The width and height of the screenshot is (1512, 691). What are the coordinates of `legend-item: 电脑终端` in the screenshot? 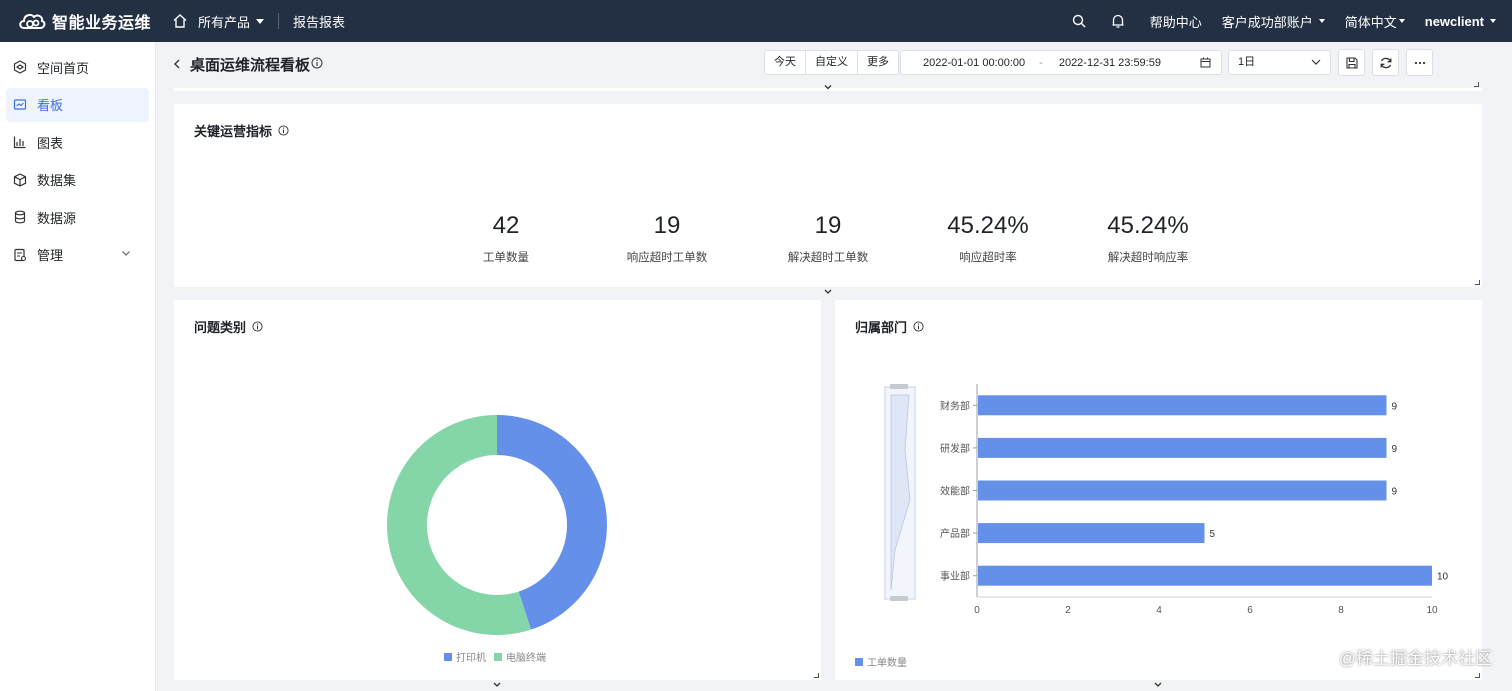 It's located at (520, 656).